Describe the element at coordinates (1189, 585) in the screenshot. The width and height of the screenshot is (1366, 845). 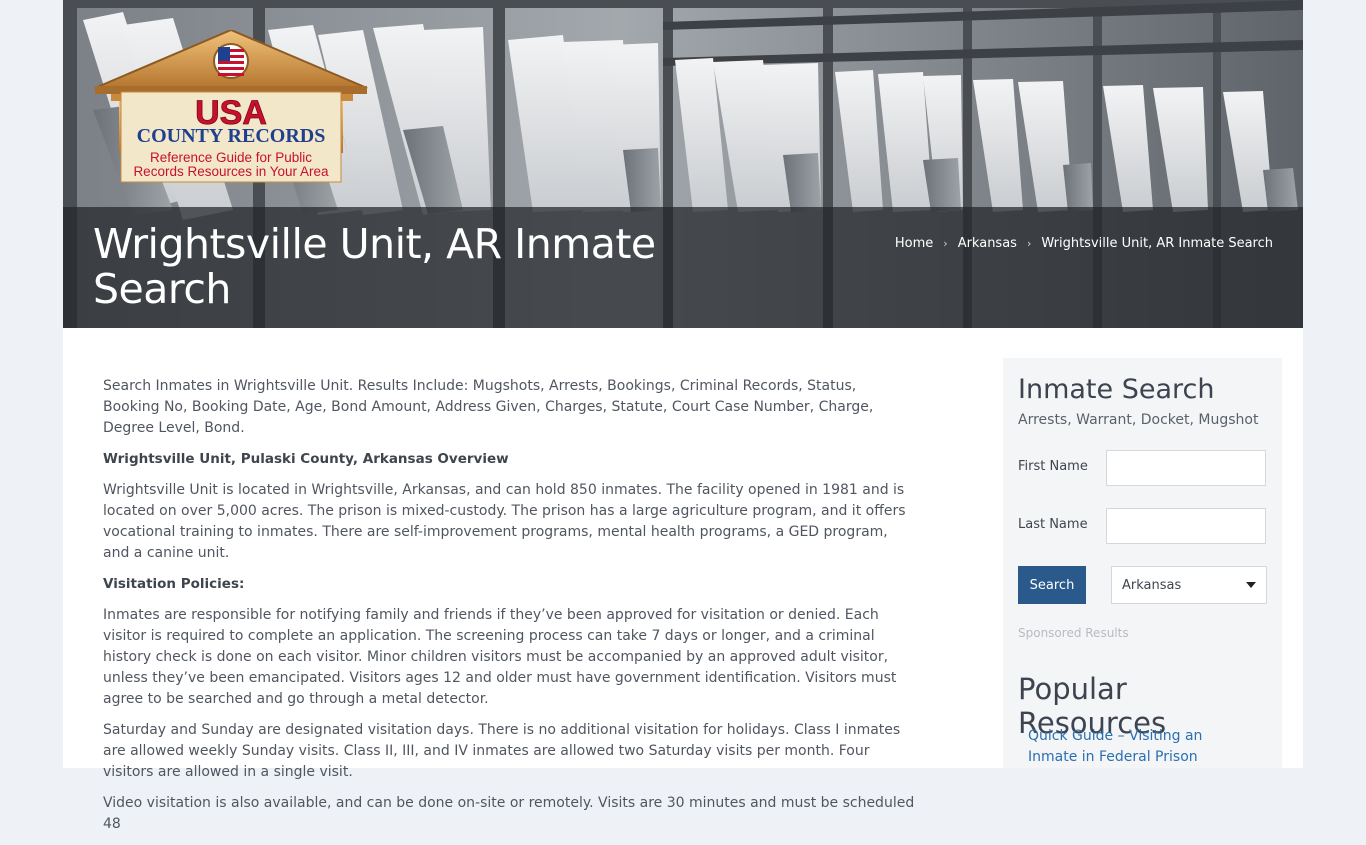
I see `state-select: Arkansas` at that location.